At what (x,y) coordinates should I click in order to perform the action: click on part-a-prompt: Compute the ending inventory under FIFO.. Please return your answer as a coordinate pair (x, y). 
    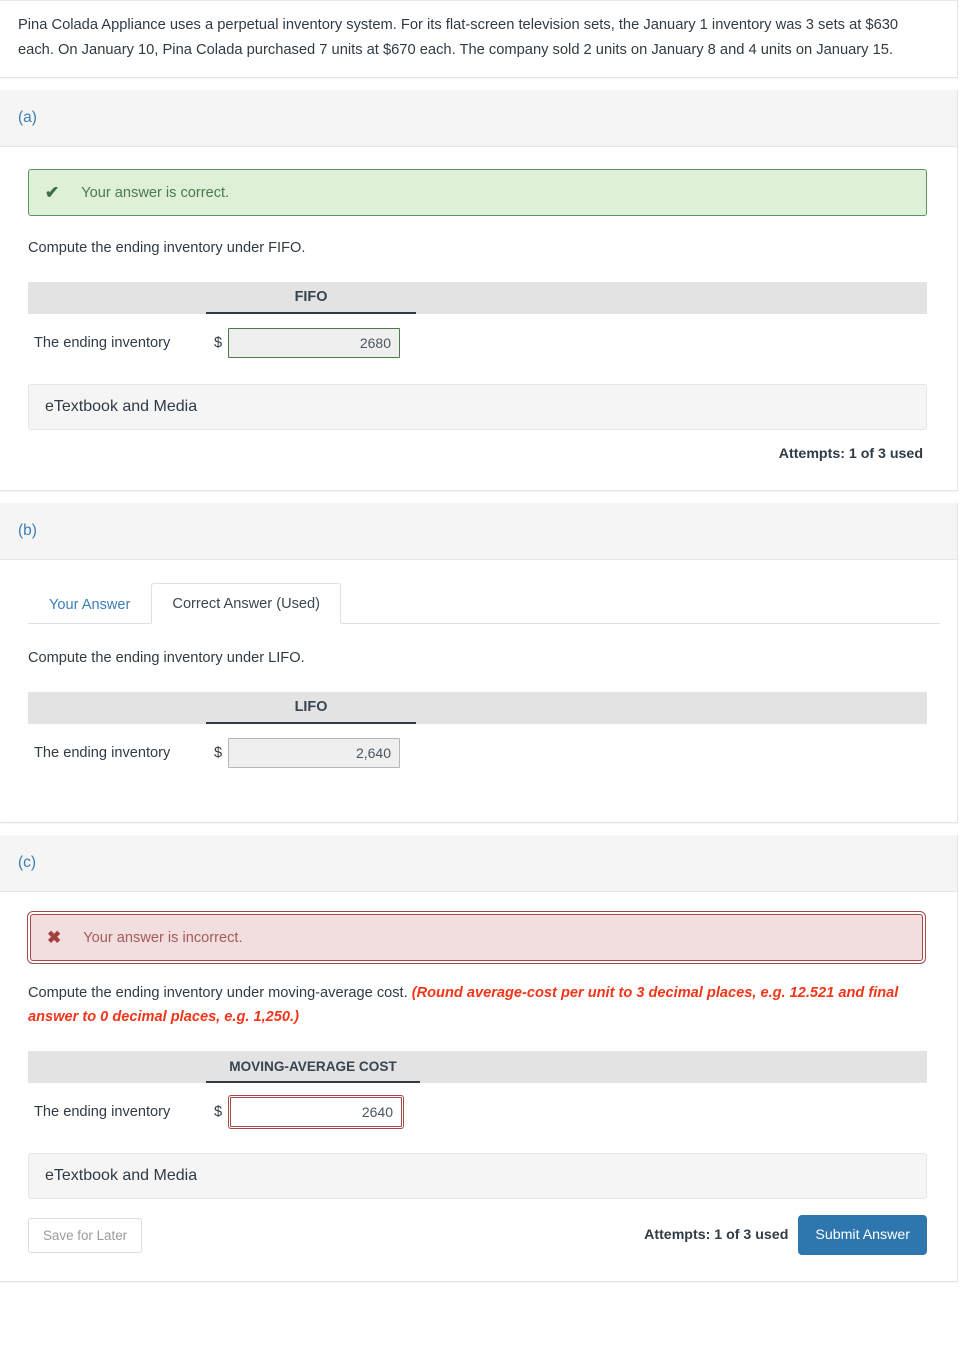
    Looking at the image, I should click on (473, 248).